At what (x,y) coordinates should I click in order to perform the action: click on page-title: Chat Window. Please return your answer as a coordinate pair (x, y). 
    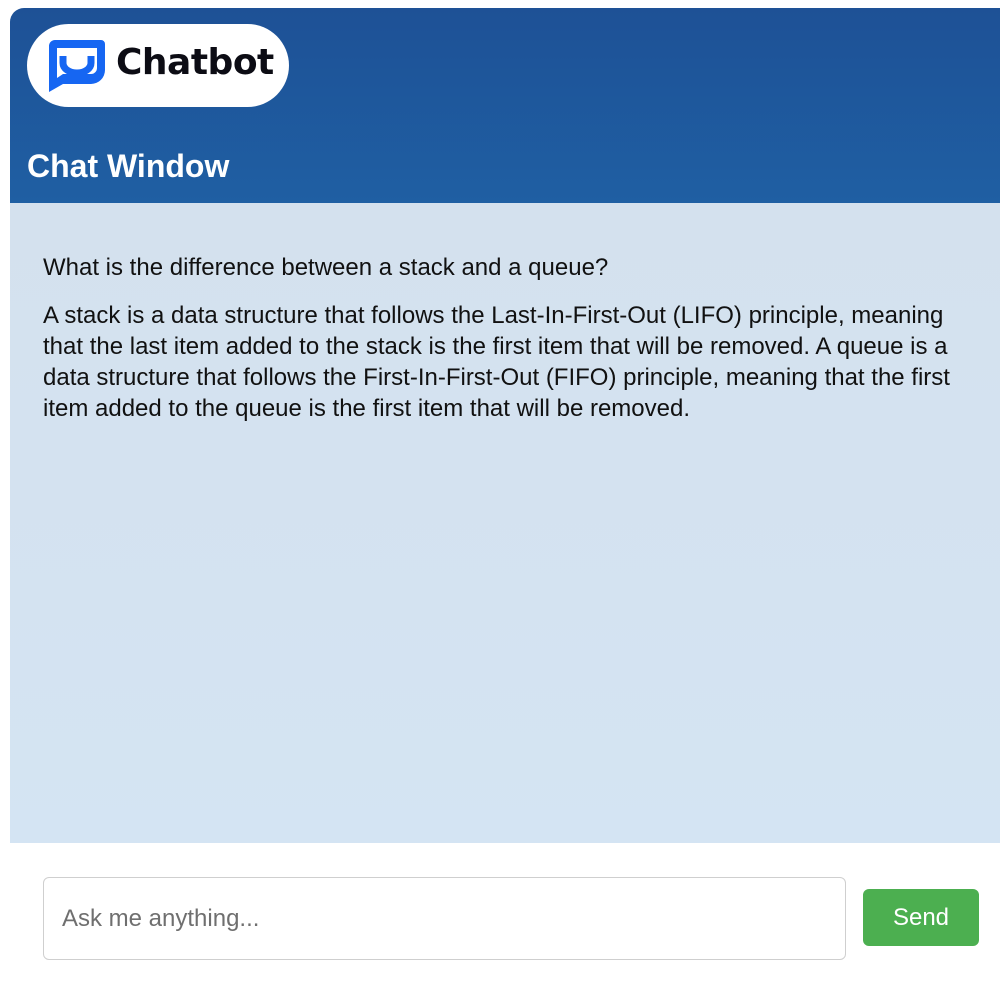
    Looking at the image, I should click on (128, 166).